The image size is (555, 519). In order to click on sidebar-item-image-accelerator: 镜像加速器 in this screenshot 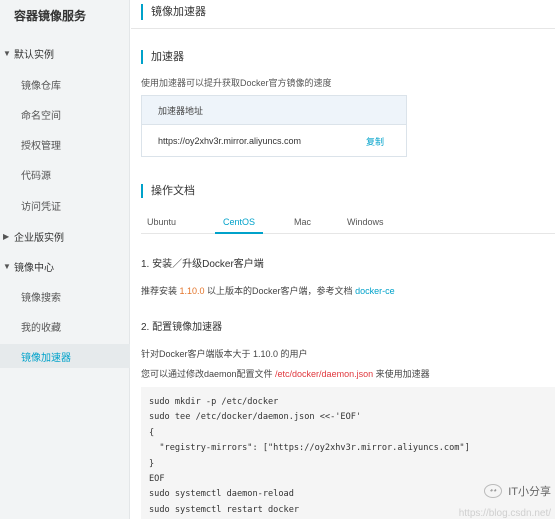, I will do `click(65, 356)`.